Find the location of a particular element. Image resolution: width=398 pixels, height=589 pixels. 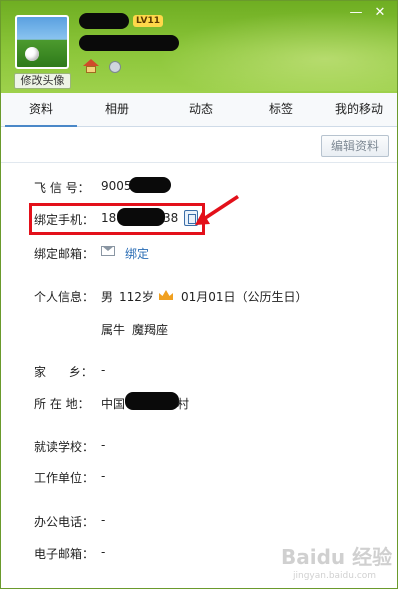

email-value: - is located at coordinates (103, 552).